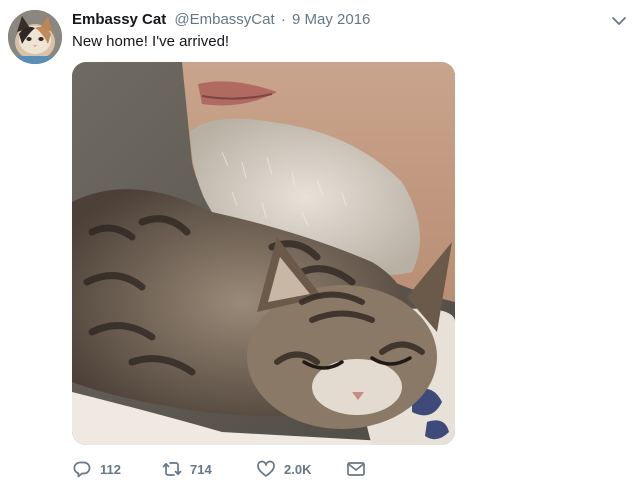 Image resolution: width=638 pixels, height=485 pixels. I want to click on cat-avatar-image, so click(35, 37).